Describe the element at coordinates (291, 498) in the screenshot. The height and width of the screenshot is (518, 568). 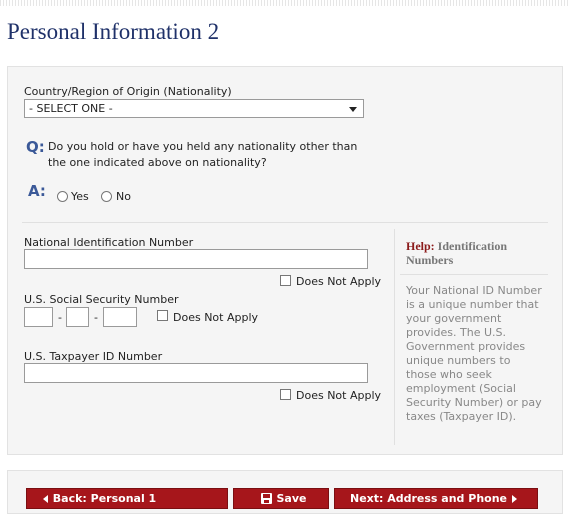
I see `save-button-label: Save` at that location.